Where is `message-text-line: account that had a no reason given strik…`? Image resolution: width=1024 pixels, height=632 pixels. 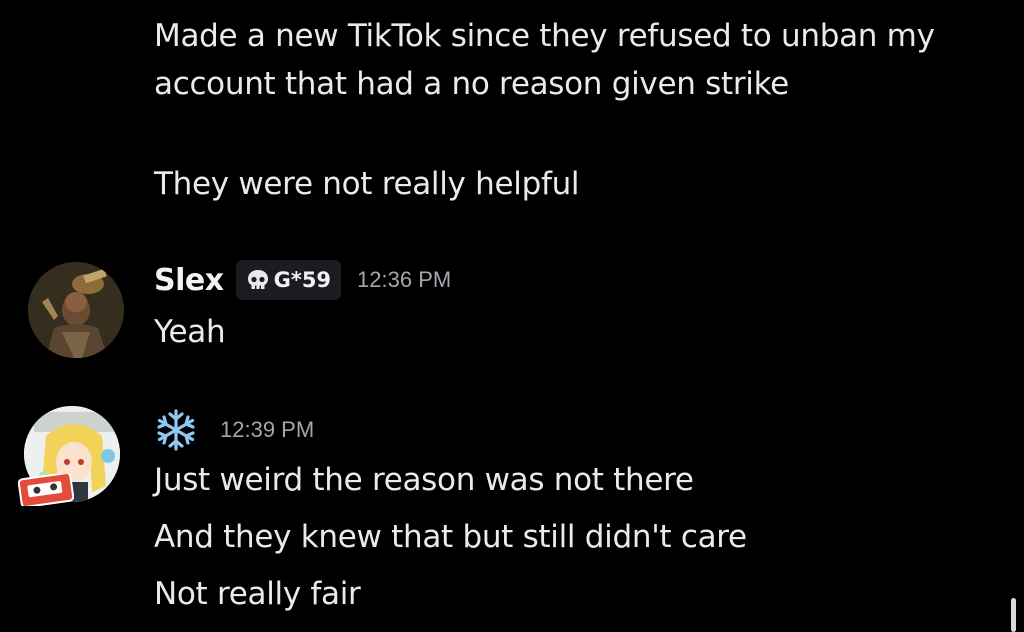 message-text-line: account that had a no reason given strik… is located at coordinates (471, 84).